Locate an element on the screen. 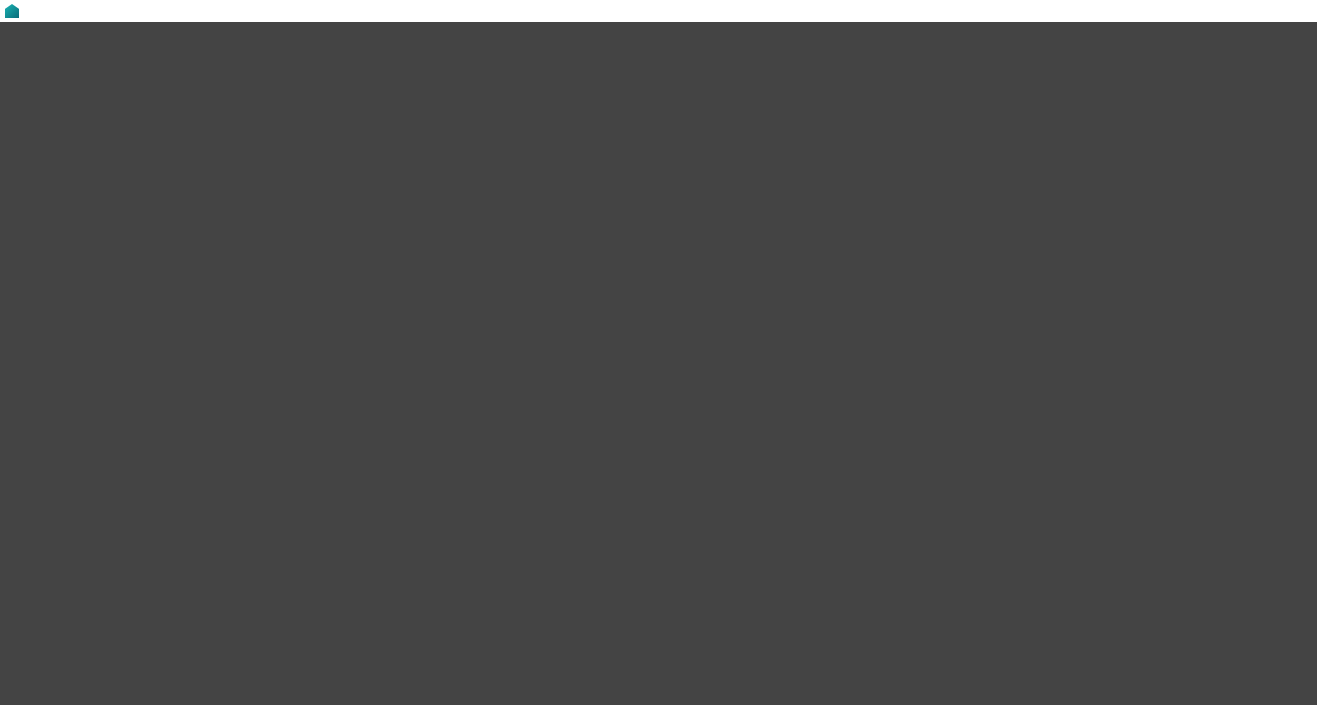  minimize-button is located at coordinates (1248, 11).